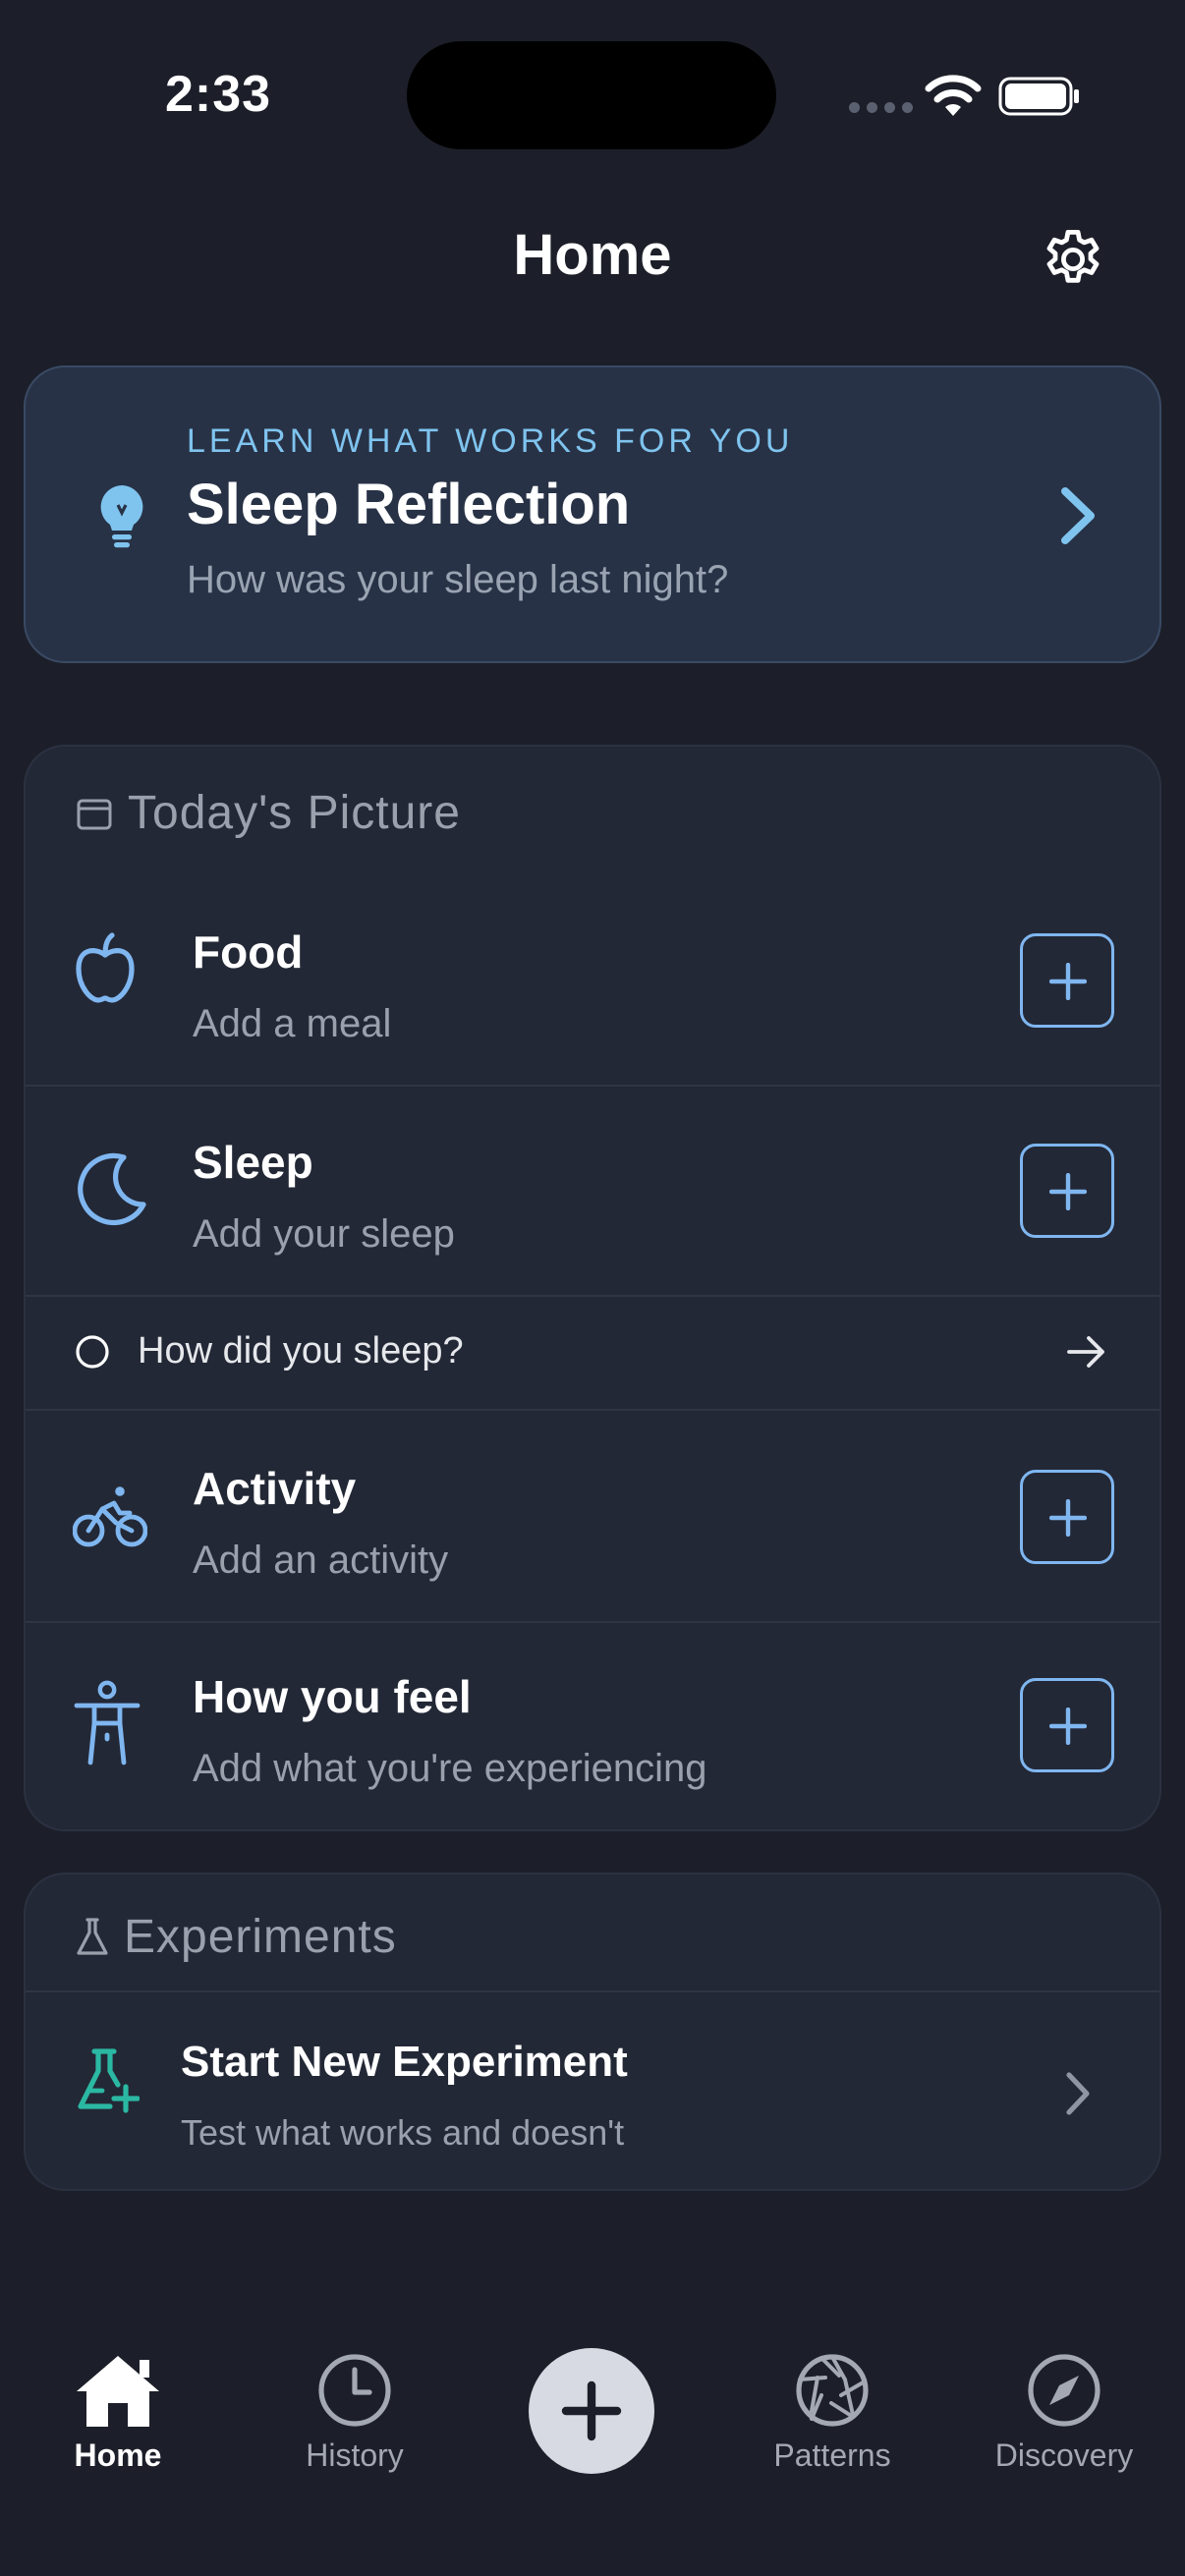 The height and width of the screenshot is (2576, 1185). What do you see at coordinates (324, 1234) in the screenshot?
I see `sleep-subtitle: Add your sleep` at bounding box center [324, 1234].